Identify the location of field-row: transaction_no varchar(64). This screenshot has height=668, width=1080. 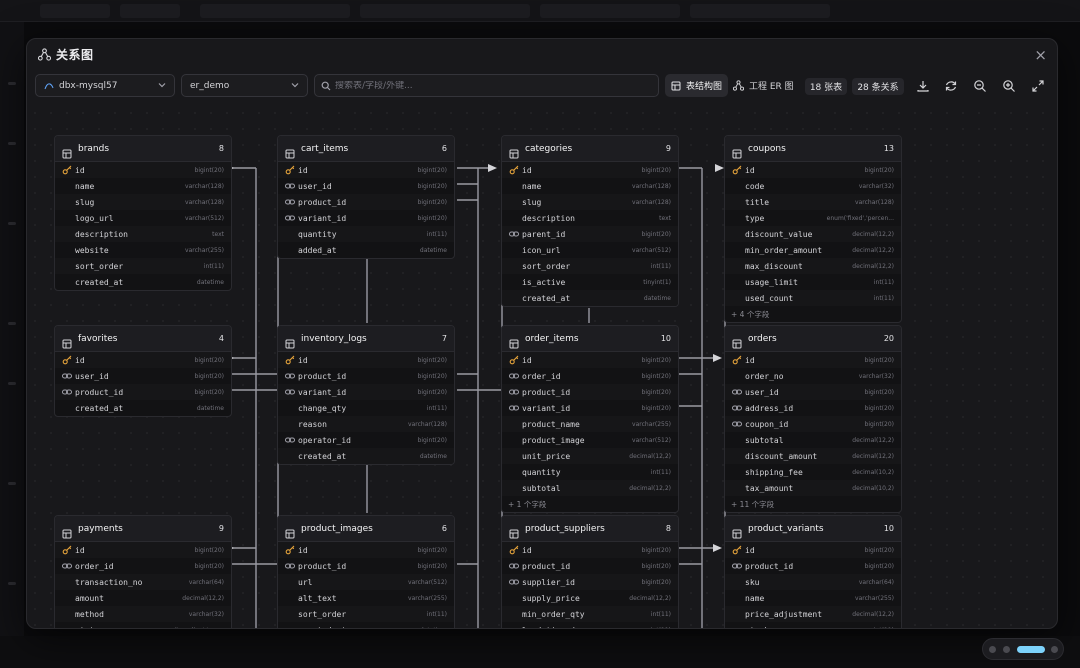
(143, 582).